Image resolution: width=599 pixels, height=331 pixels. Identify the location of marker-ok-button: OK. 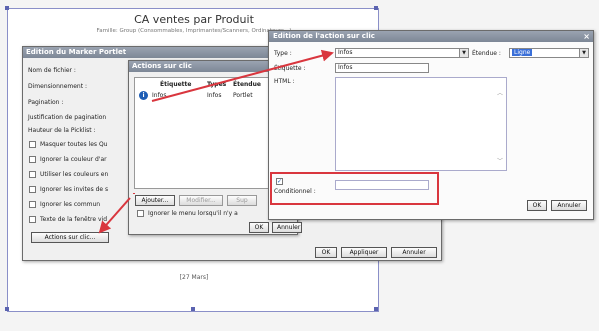
(326, 252).